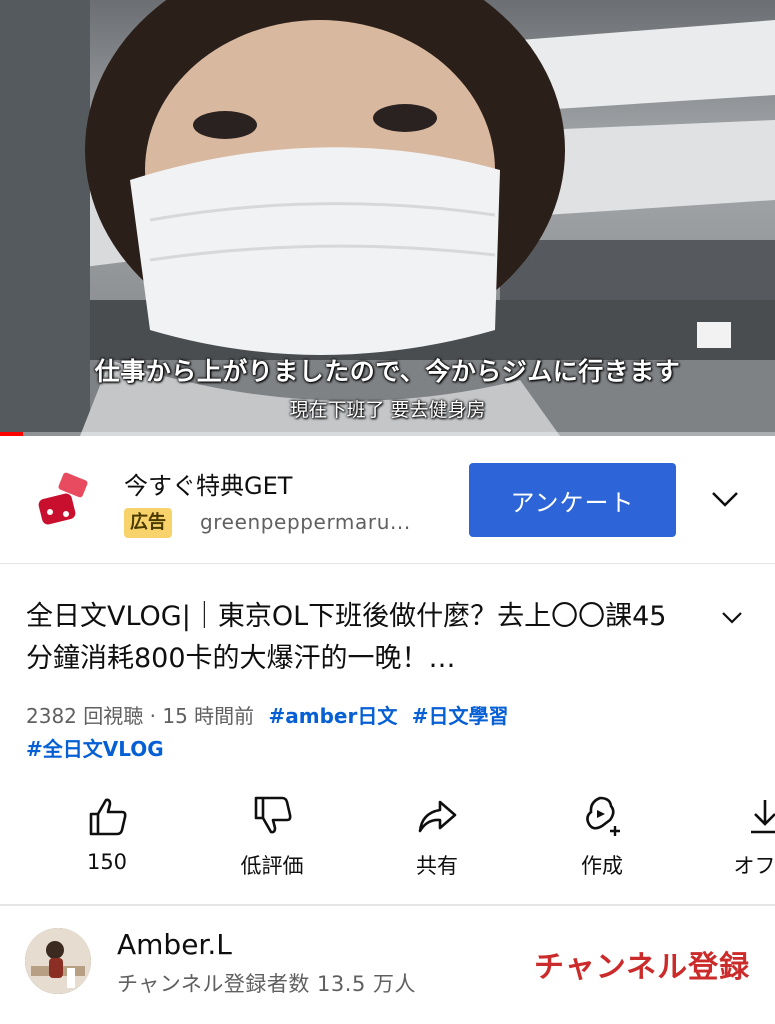  What do you see at coordinates (107, 840) in the screenshot?
I see `like-button: 150` at bounding box center [107, 840].